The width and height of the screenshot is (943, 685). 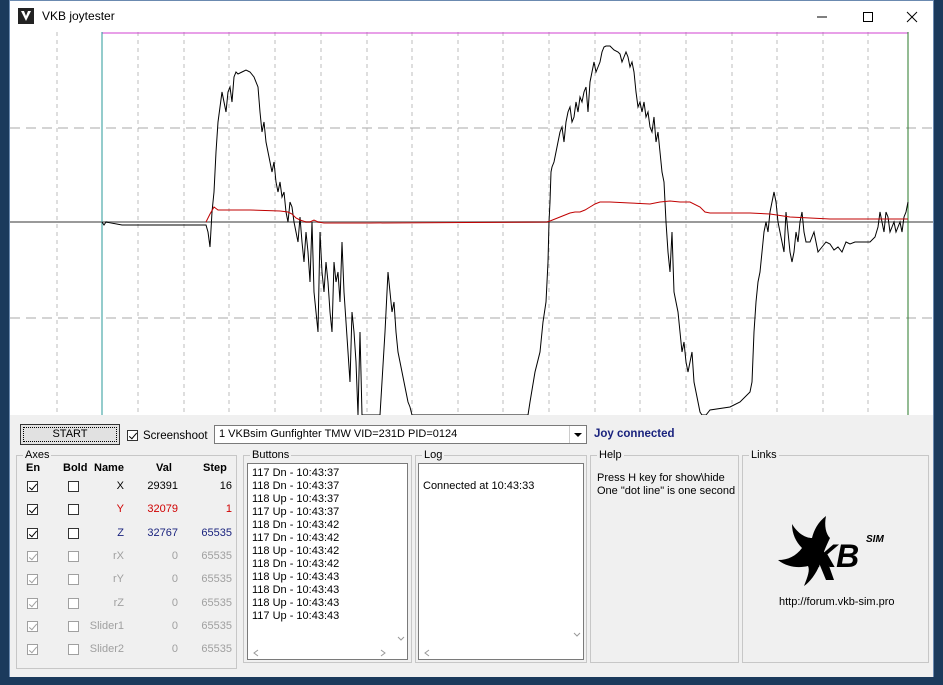 I want to click on vkbsim-logo: KB SIM, so click(x=839, y=551).